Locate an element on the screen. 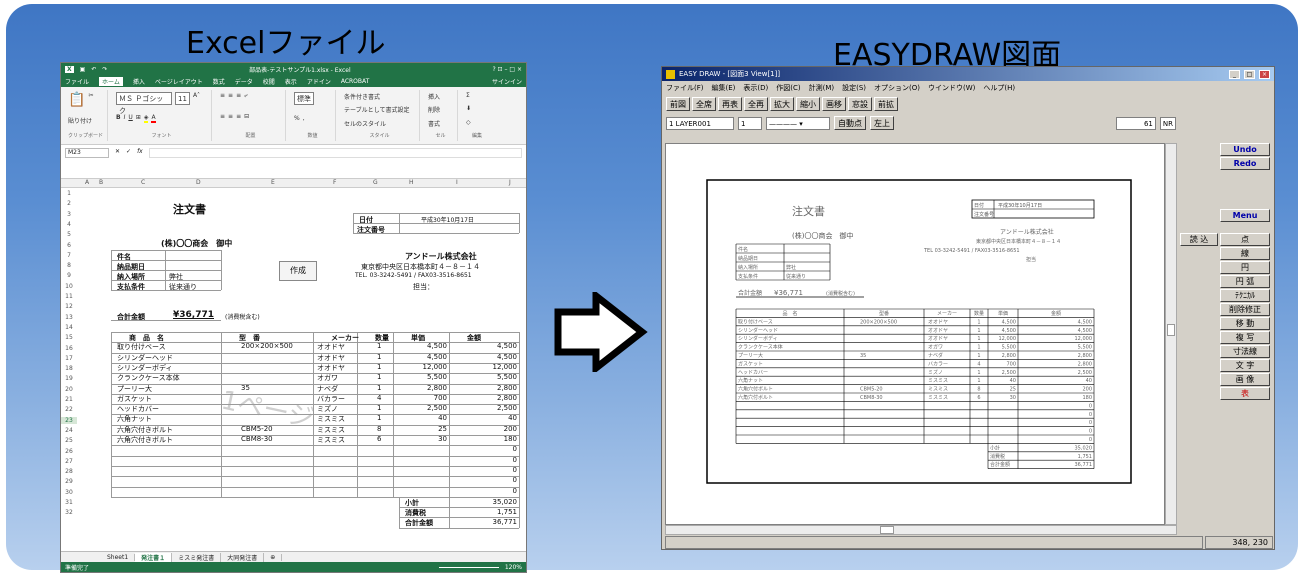 This screenshot has width=1305, height=576. merge-icon: ⊟ is located at coordinates (246, 116).